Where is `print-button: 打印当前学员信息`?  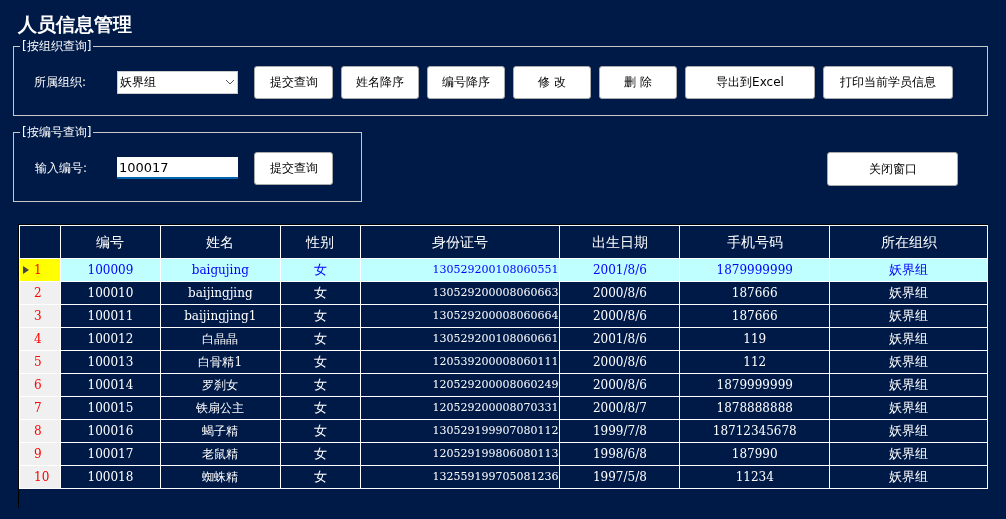
print-button: 打印当前学员信息 is located at coordinates (888, 82).